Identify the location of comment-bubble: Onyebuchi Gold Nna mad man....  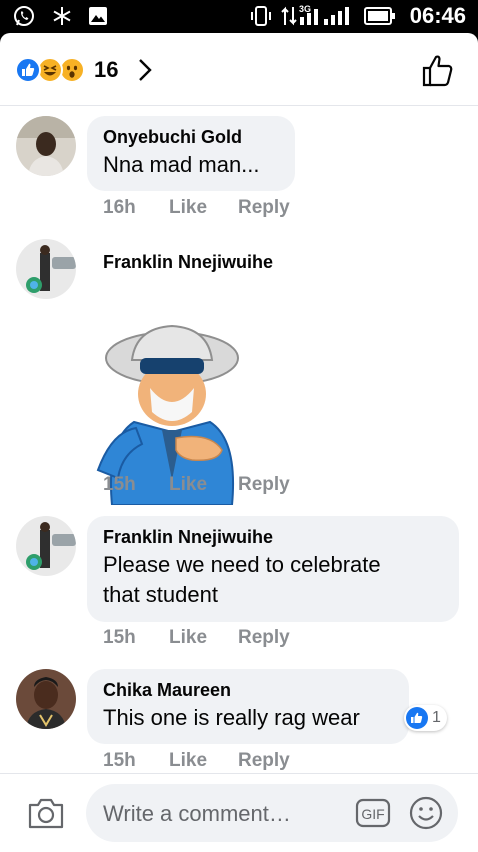
(191, 153).